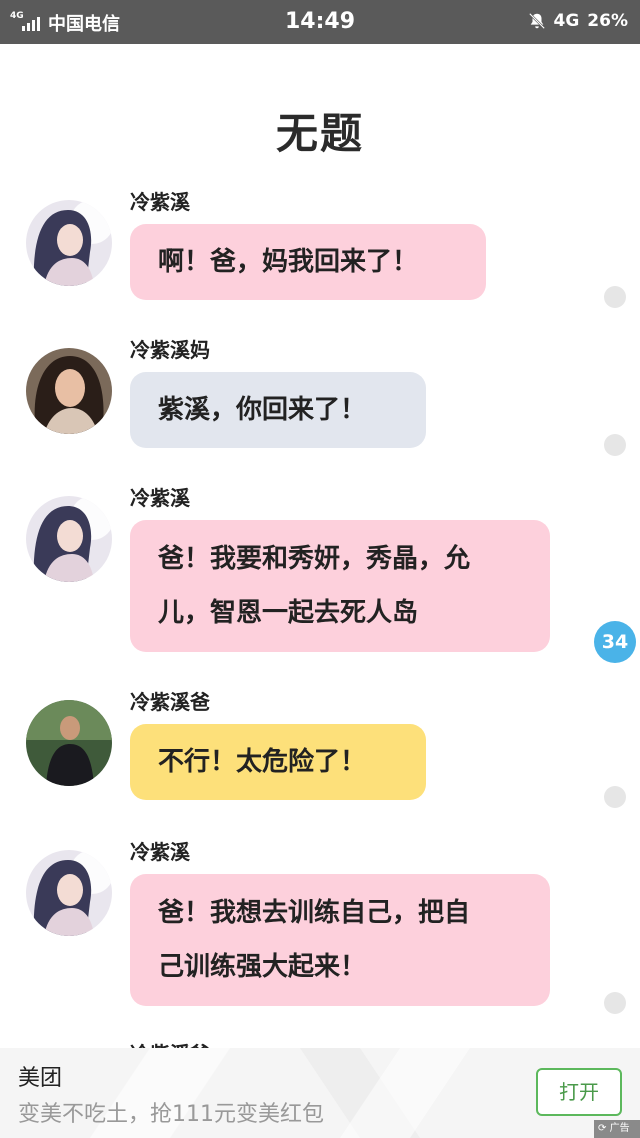 Image resolution: width=640 pixels, height=1138 pixels. I want to click on message-bubble: 啊！爸，妈我回来了！, so click(308, 262).